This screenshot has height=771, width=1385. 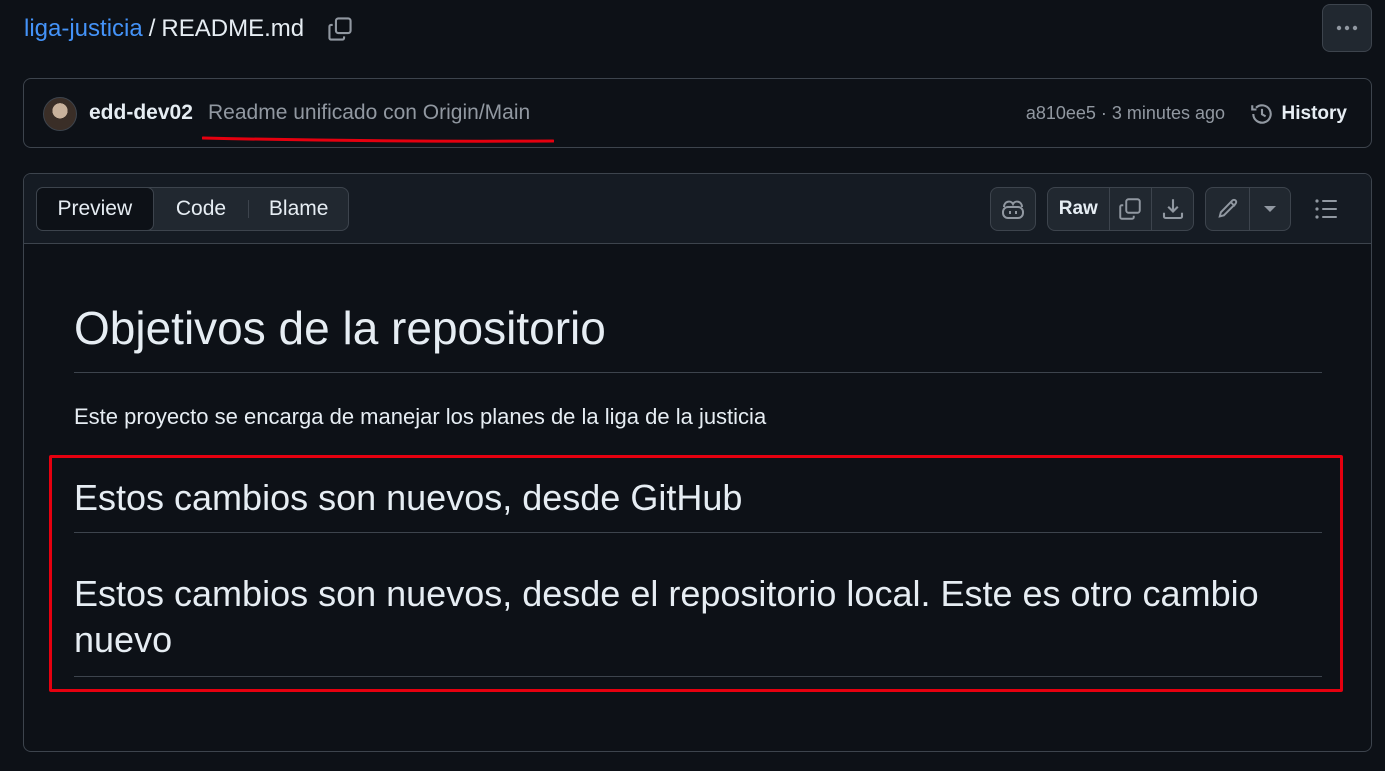 What do you see at coordinates (1314, 113) in the screenshot?
I see `history-label: History` at bounding box center [1314, 113].